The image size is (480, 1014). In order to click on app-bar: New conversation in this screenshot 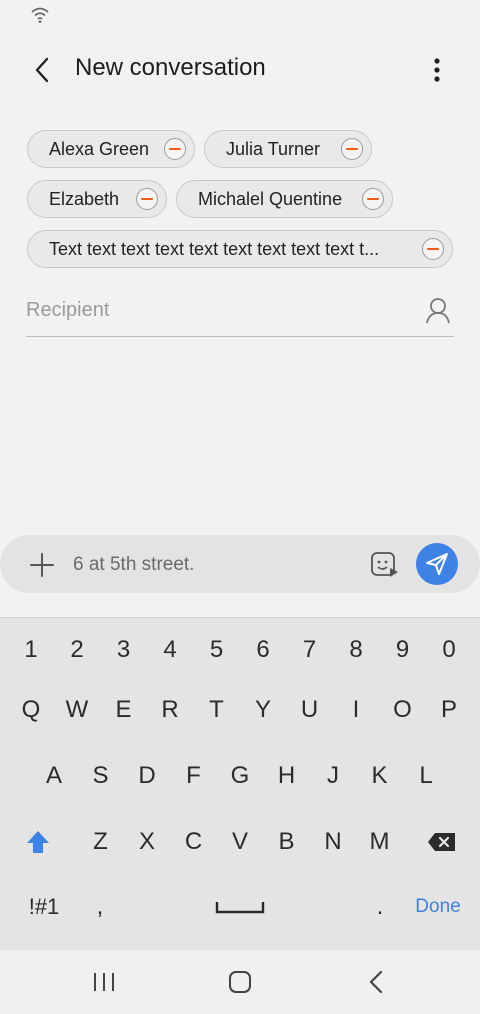, I will do `click(240, 70)`.